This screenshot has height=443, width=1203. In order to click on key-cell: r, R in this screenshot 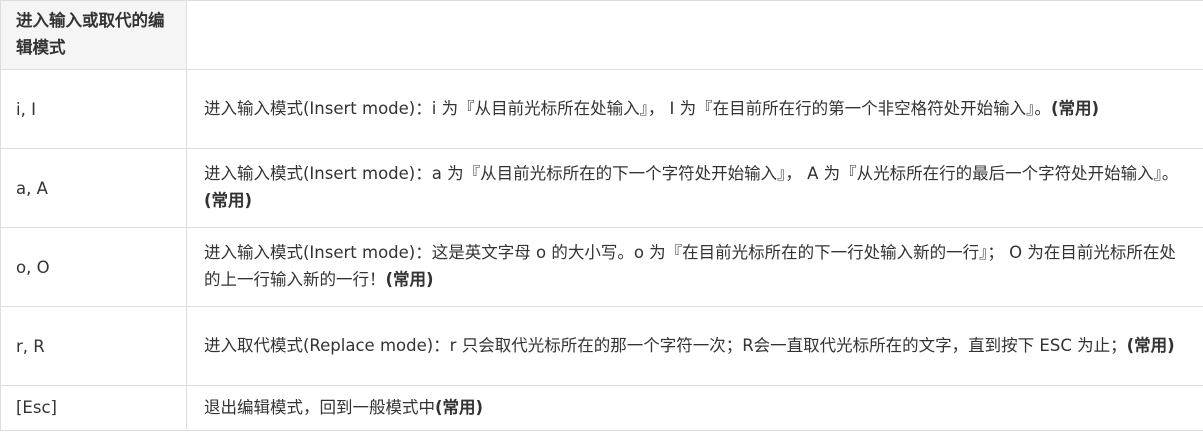, I will do `click(93, 346)`.